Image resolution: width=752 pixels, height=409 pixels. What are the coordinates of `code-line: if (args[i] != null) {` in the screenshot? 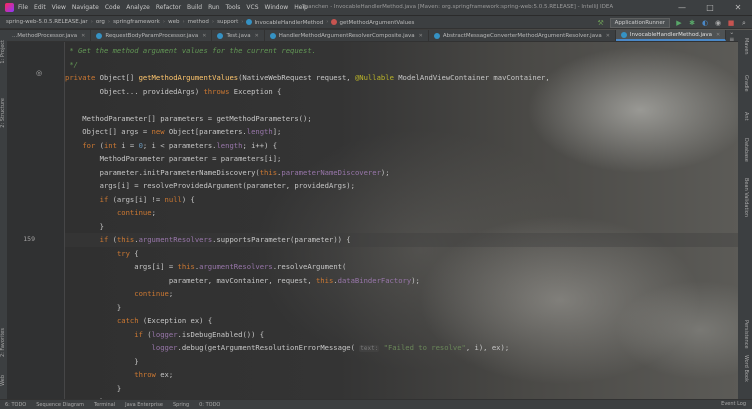 It's located at (147, 199).